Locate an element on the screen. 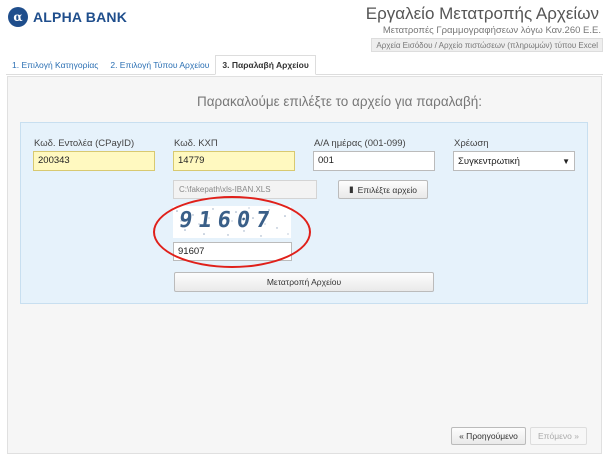 The height and width of the screenshot is (462, 609). tab-select-category: 1. Επιλογή Κατηγορίας is located at coordinates (55, 65).